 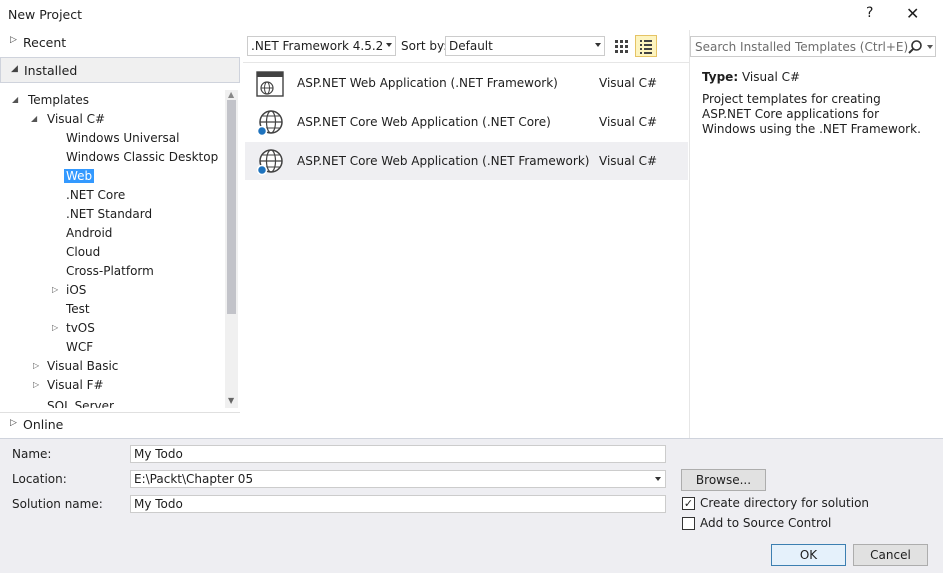 I want to click on web-app-icon, so click(x=270, y=84).